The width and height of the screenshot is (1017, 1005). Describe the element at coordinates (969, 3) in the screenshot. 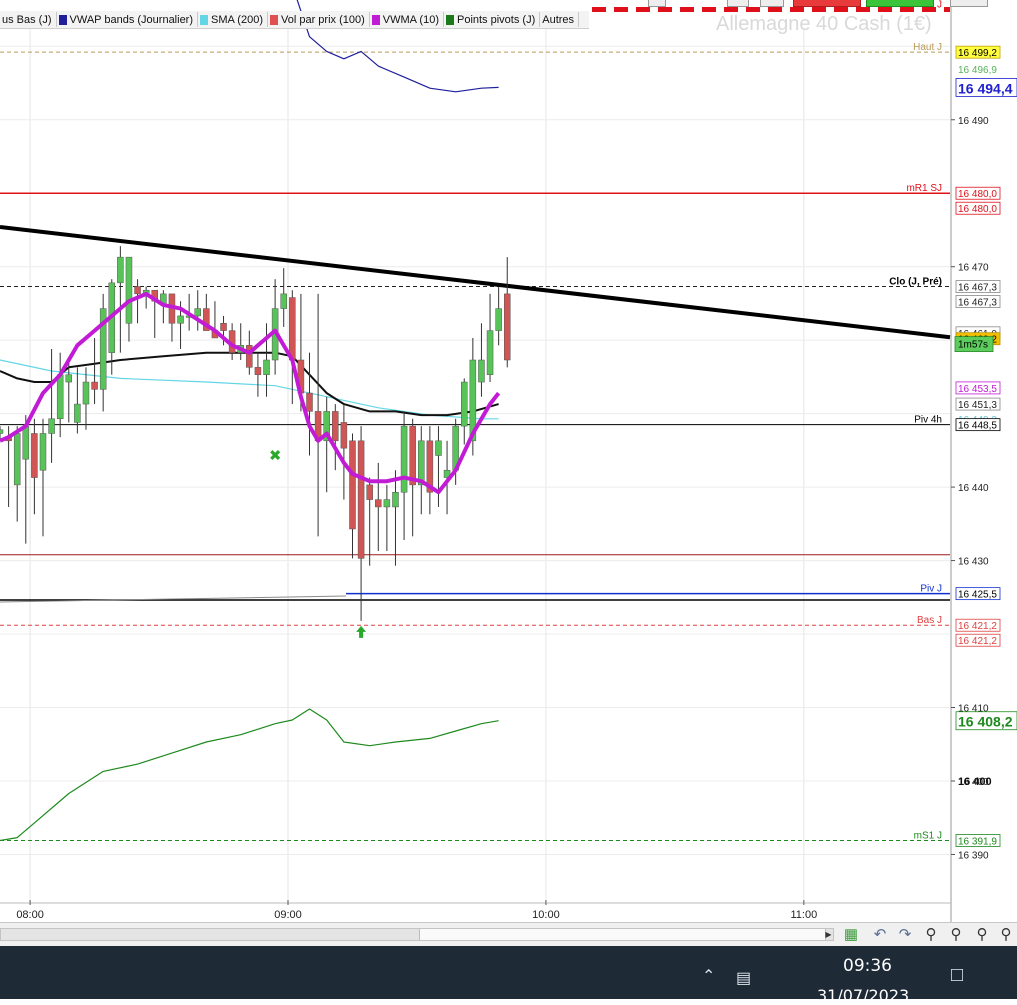

I see `quantity-box` at that location.